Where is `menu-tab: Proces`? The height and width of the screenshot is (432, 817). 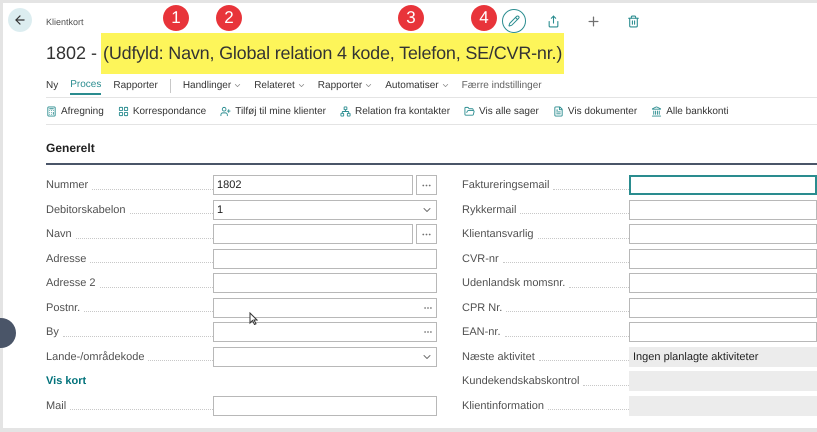 menu-tab: Proces is located at coordinates (86, 85).